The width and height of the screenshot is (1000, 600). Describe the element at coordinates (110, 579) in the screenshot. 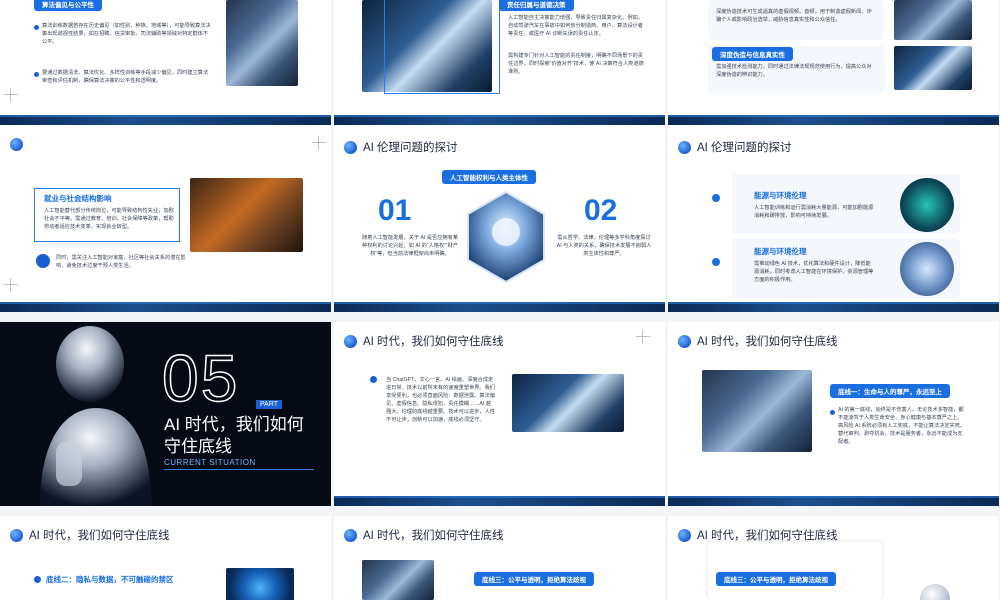

I see `slide-subtitle: 底线二：隐私与数据，不可触碰的禁区` at that location.